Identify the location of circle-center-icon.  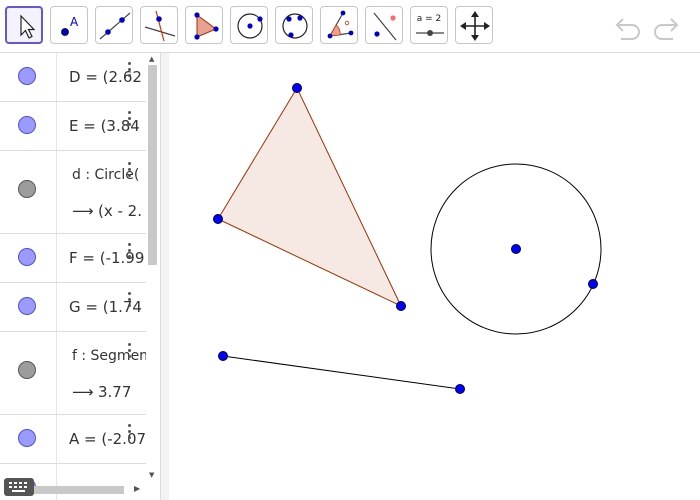
(250, 26).